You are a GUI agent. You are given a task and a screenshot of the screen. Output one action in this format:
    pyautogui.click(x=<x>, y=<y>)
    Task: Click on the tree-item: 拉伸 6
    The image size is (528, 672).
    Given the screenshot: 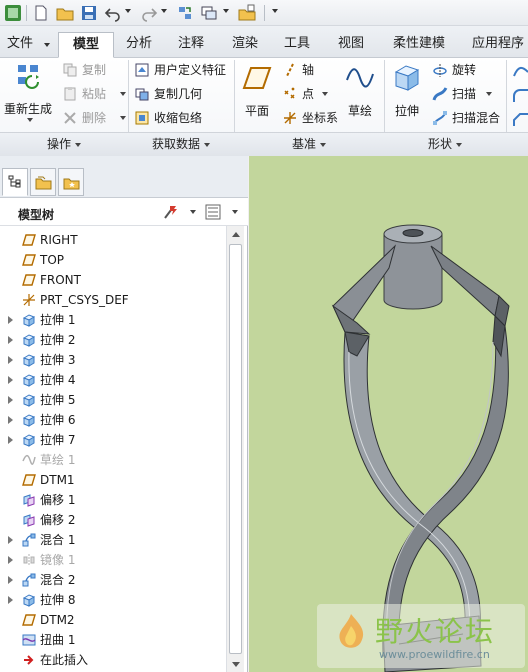 What is the action you would take?
    pyautogui.click(x=113, y=420)
    